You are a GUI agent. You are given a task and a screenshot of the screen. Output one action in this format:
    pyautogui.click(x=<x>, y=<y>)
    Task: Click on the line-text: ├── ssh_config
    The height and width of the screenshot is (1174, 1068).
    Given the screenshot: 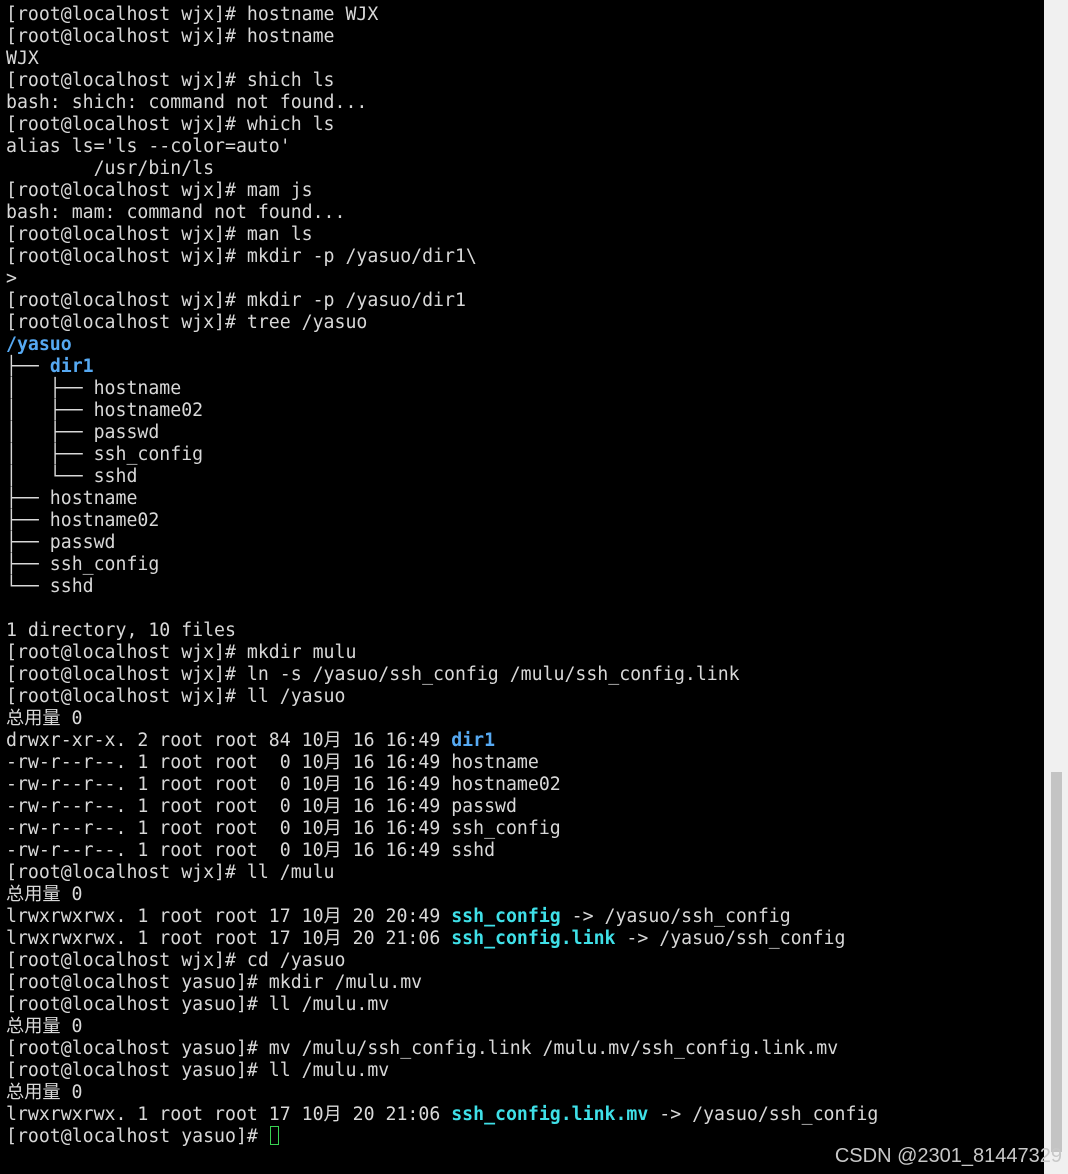 What is the action you would take?
    pyautogui.click(x=83, y=564)
    